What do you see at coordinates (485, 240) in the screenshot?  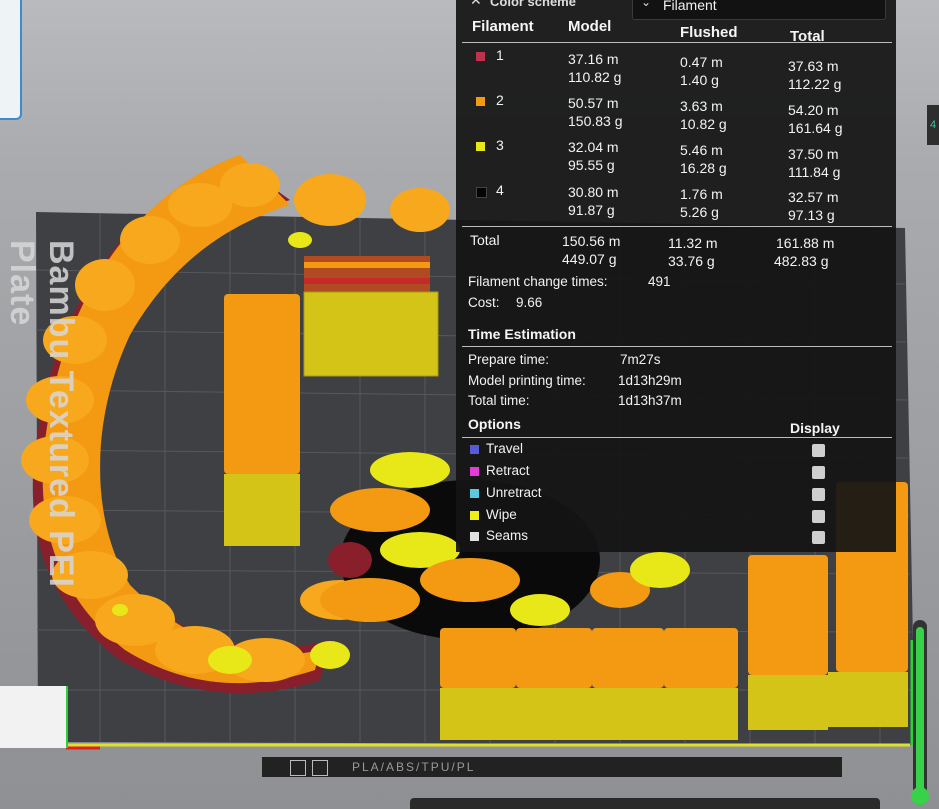 I see `total-label: Total` at bounding box center [485, 240].